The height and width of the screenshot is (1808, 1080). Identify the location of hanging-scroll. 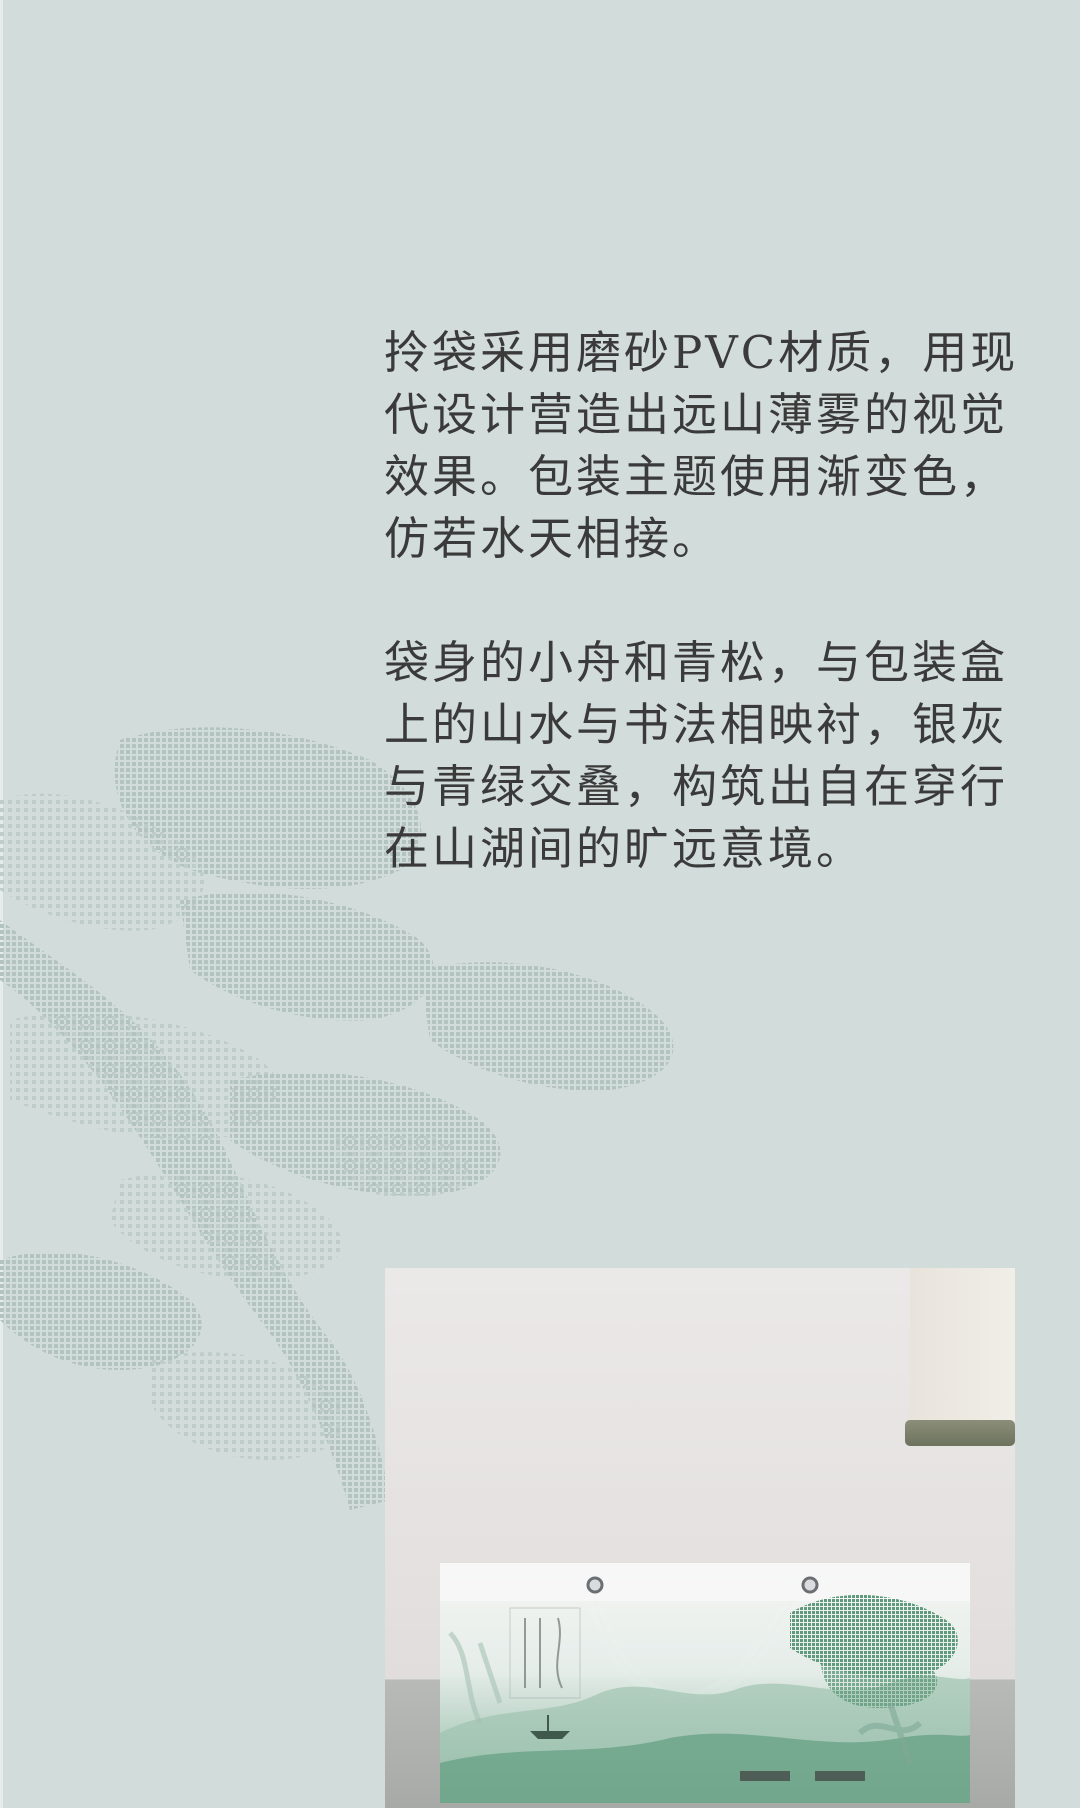
(962, 1348).